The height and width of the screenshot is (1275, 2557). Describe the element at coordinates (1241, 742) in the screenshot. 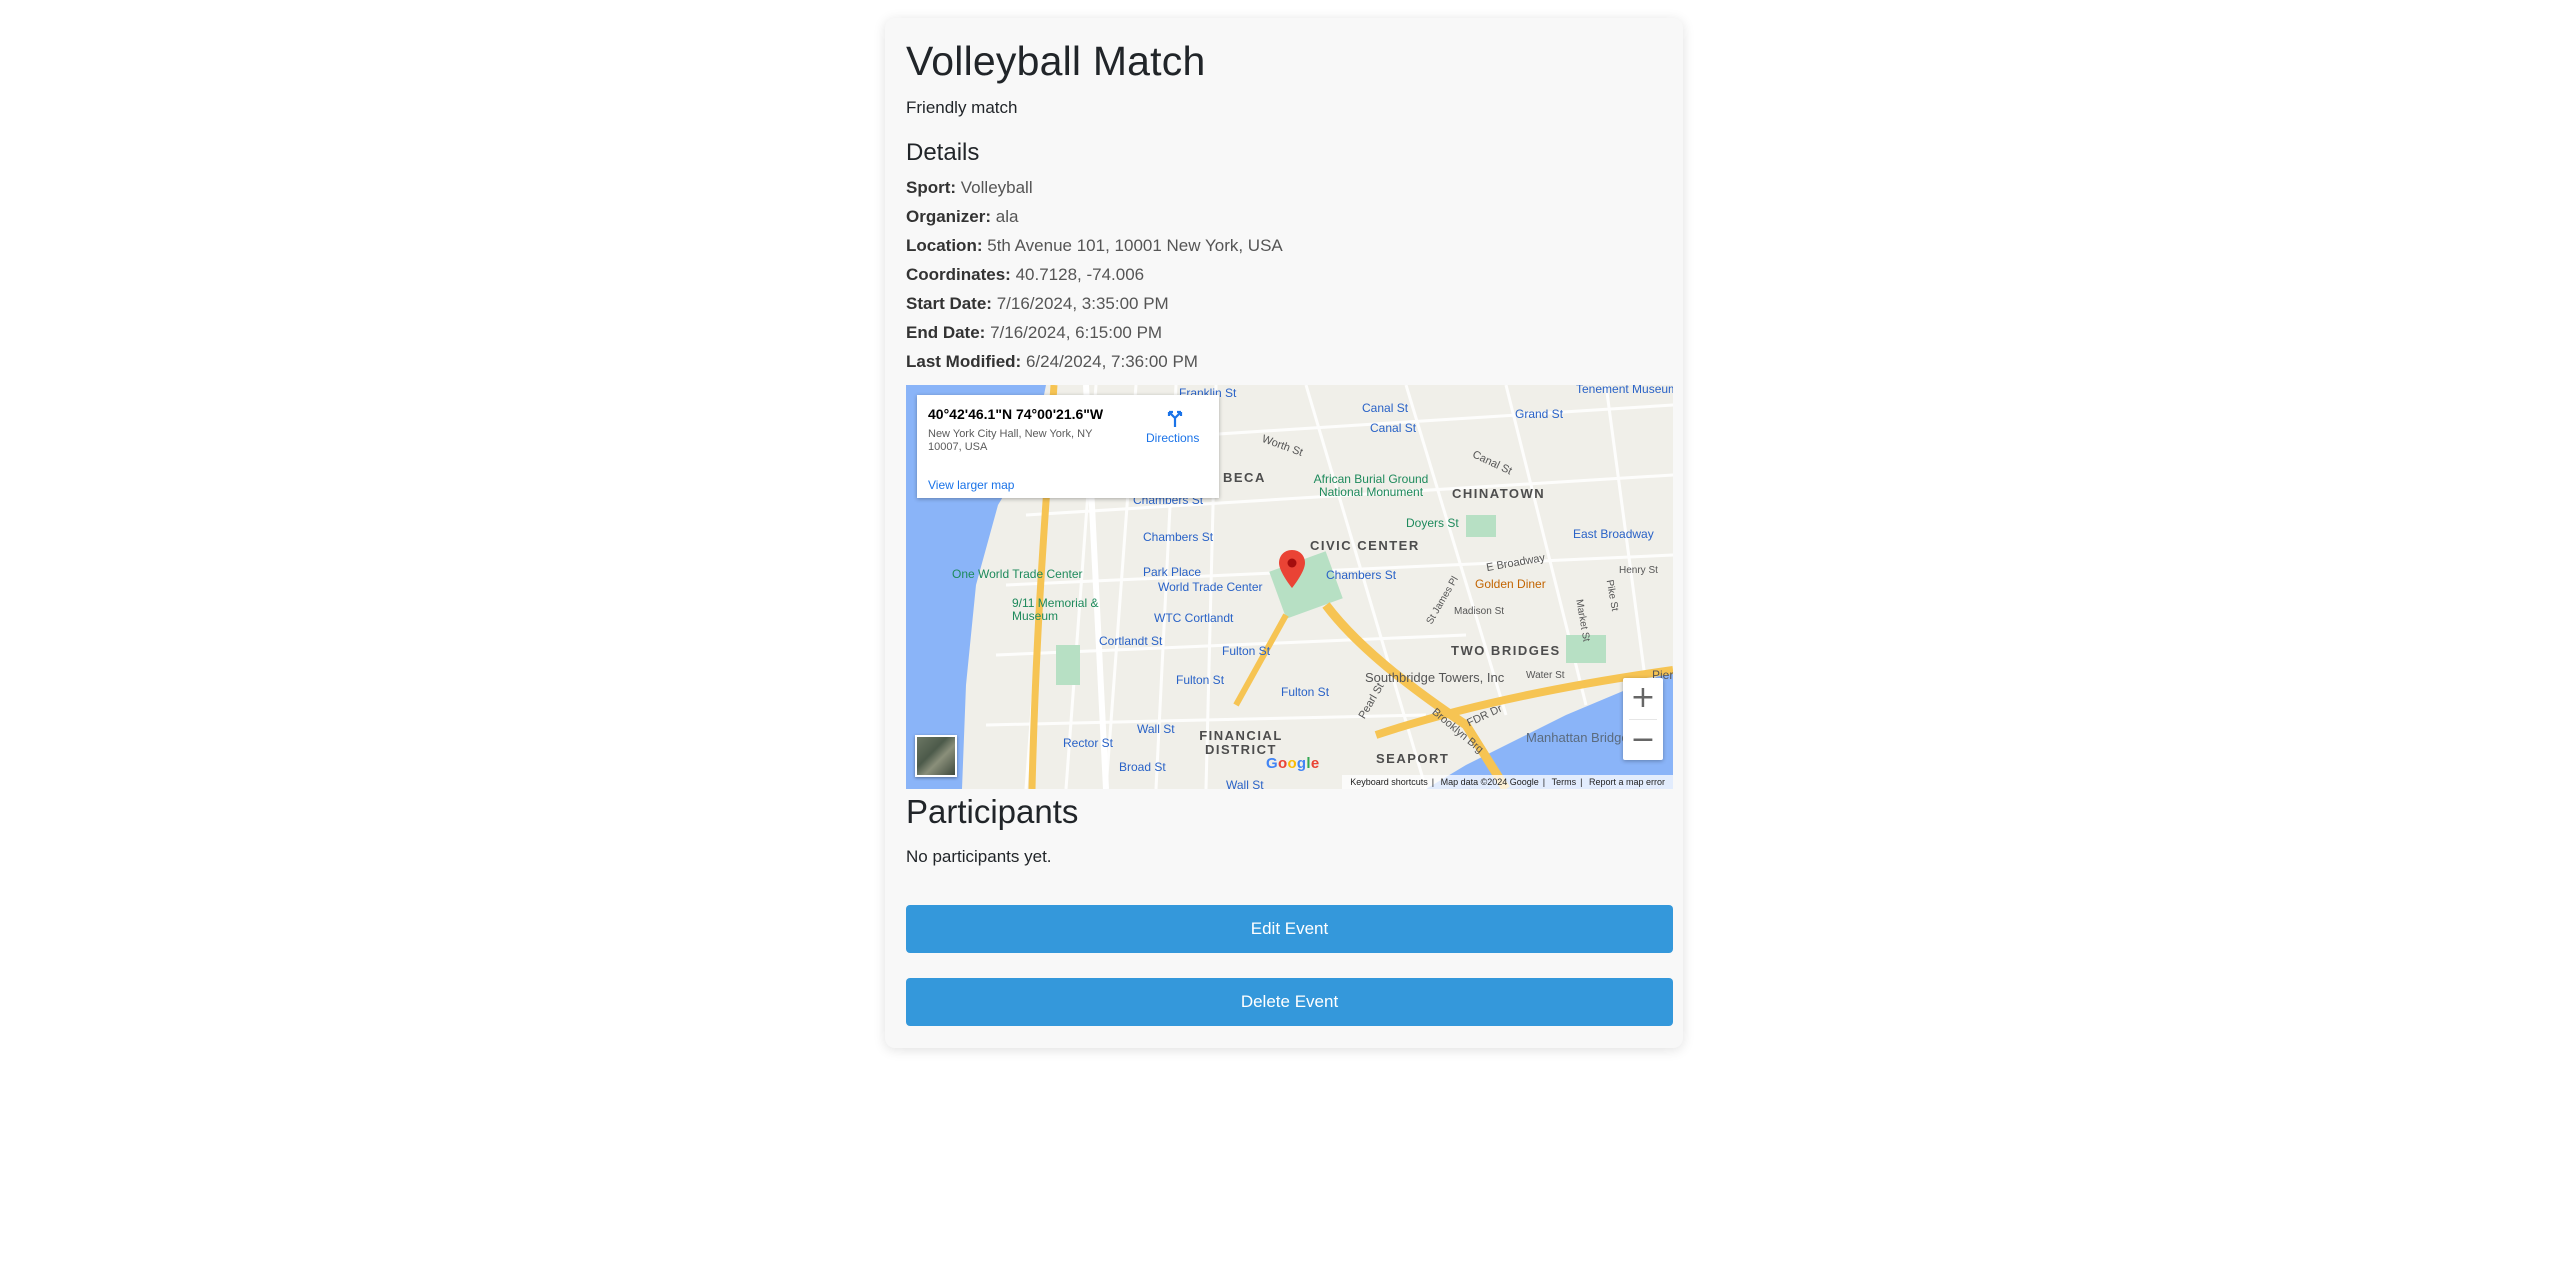

I see `map-label: FINANCIAL DISTRICT` at that location.